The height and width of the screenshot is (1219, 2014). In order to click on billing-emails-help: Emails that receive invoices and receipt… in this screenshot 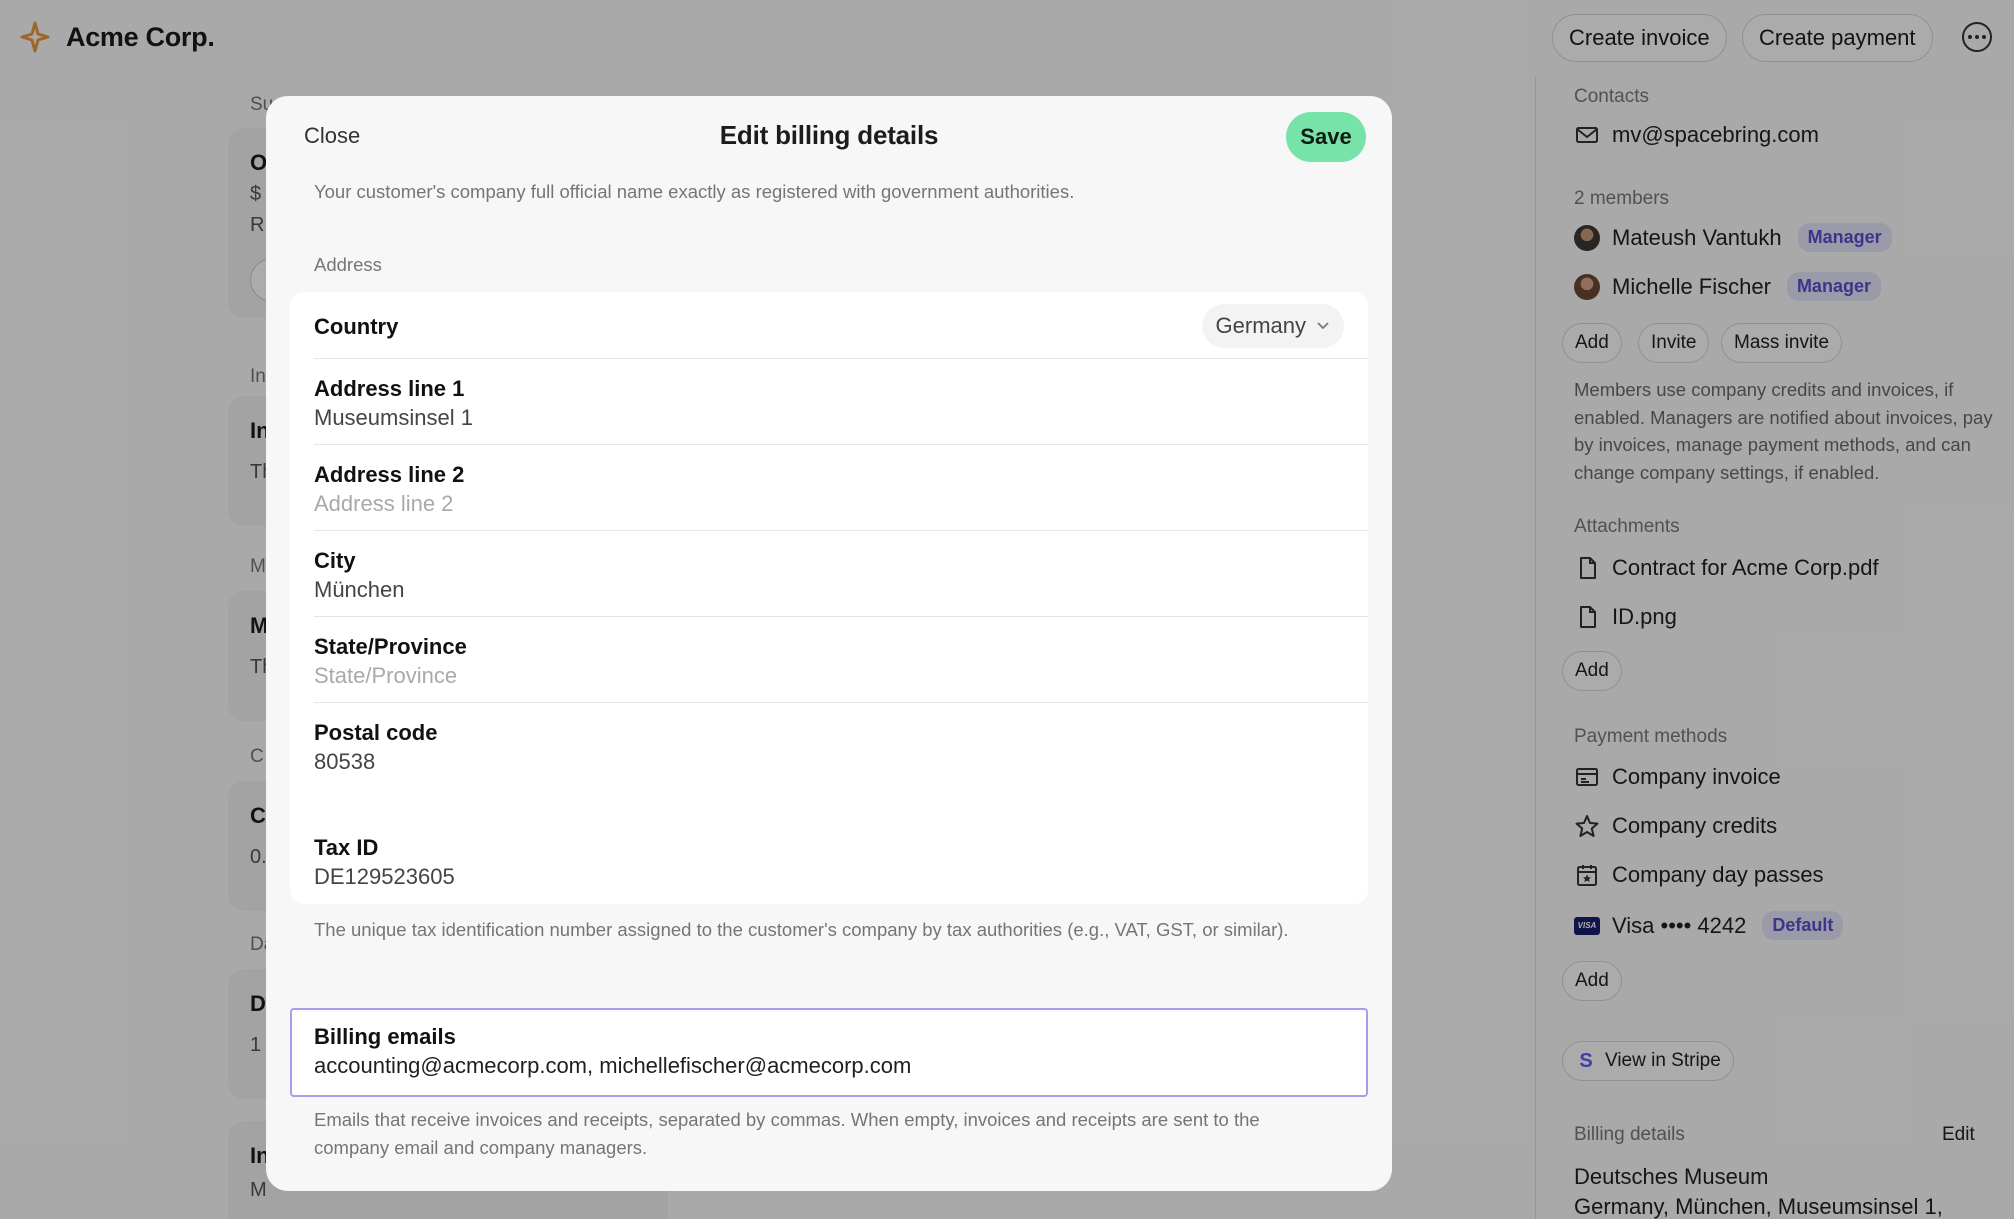, I will do `click(787, 1133)`.